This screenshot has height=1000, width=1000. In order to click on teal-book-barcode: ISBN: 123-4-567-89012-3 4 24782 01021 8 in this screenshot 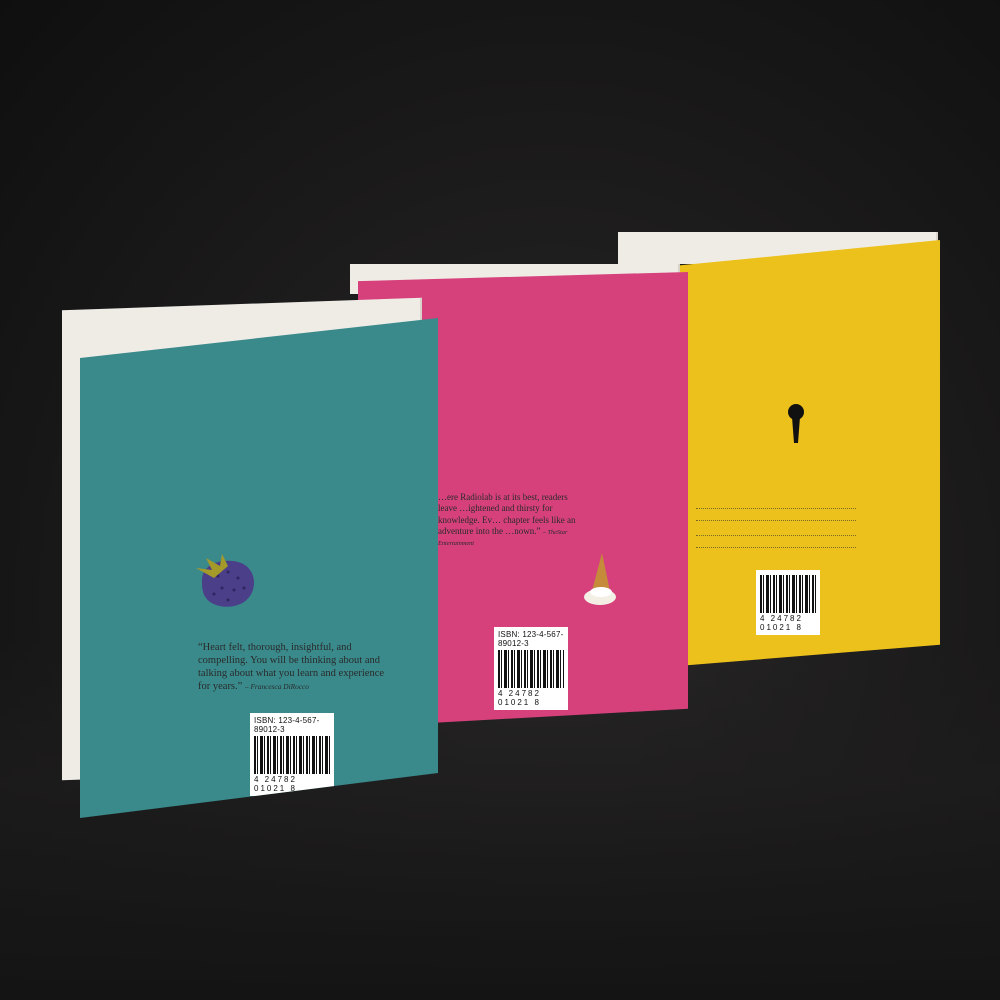, I will do `click(292, 754)`.